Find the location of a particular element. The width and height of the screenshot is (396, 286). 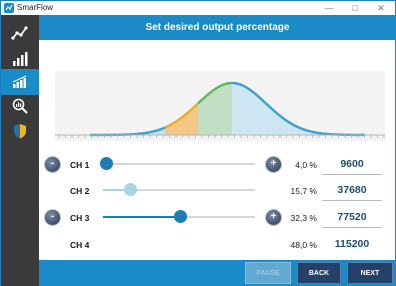

bar-chart-icon is located at coordinates (20, 59).